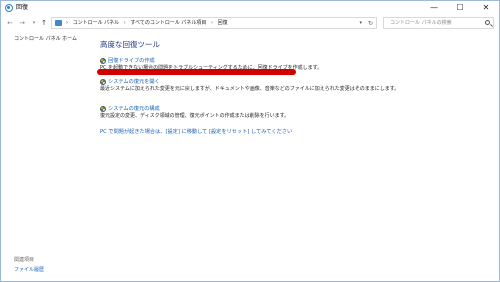 Image resolution: width=500 pixels, height=282 pixels. What do you see at coordinates (460, 8) in the screenshot?
I see `maximize-button: ☐` at bounding box center [460, 8].